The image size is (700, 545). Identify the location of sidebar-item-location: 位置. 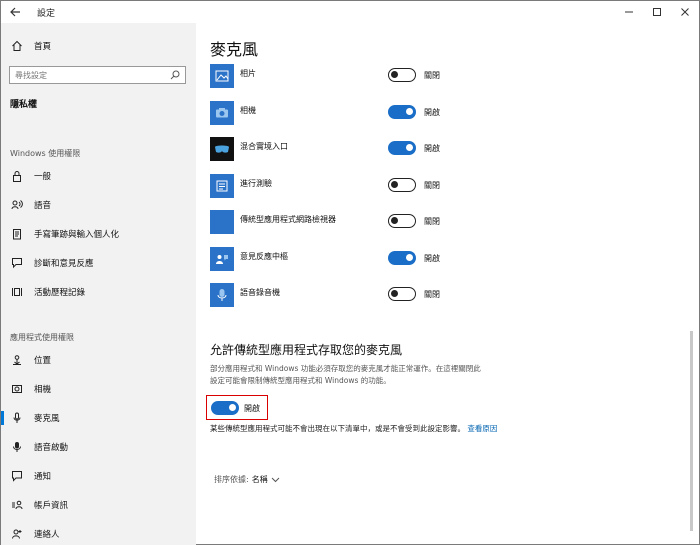
(98, 360).